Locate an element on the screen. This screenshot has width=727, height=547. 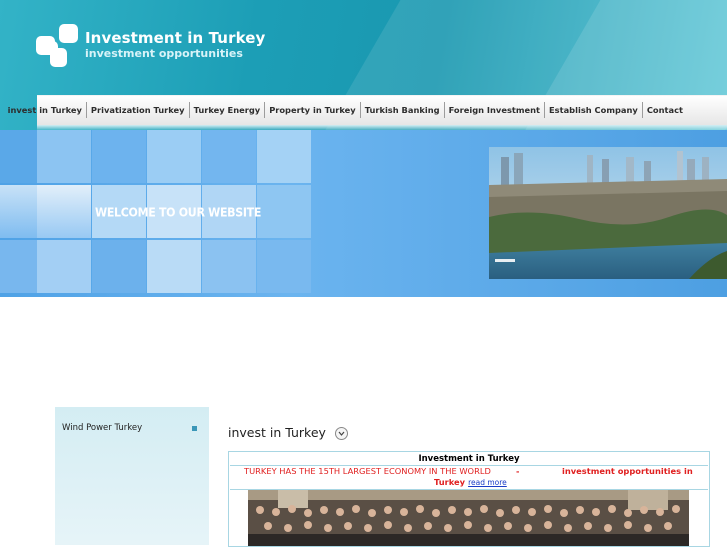
nav-property-in-turkey: Property in Turkey is located at coordinates (313, 110).